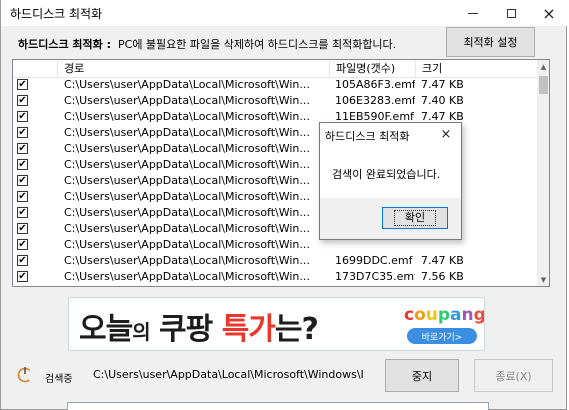 This screenshot has width=569, height=410. I want to click on bottom-panel-edge, so click(278, 406).